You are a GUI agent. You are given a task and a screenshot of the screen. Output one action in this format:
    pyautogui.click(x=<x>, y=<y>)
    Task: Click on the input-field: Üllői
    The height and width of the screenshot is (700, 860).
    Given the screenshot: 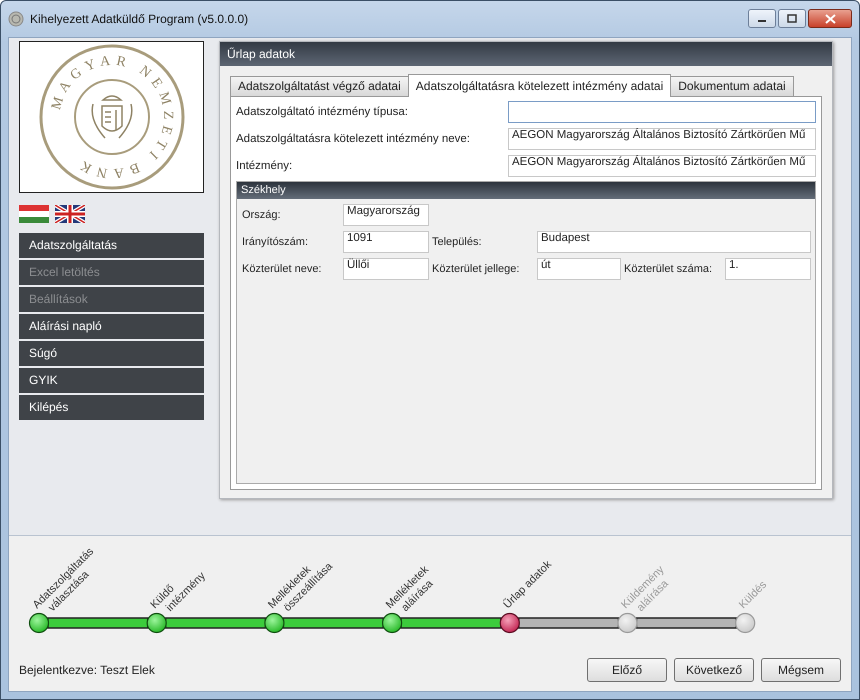 What is the action you would take?
    pyautogui.click(x=386, y=269)
    